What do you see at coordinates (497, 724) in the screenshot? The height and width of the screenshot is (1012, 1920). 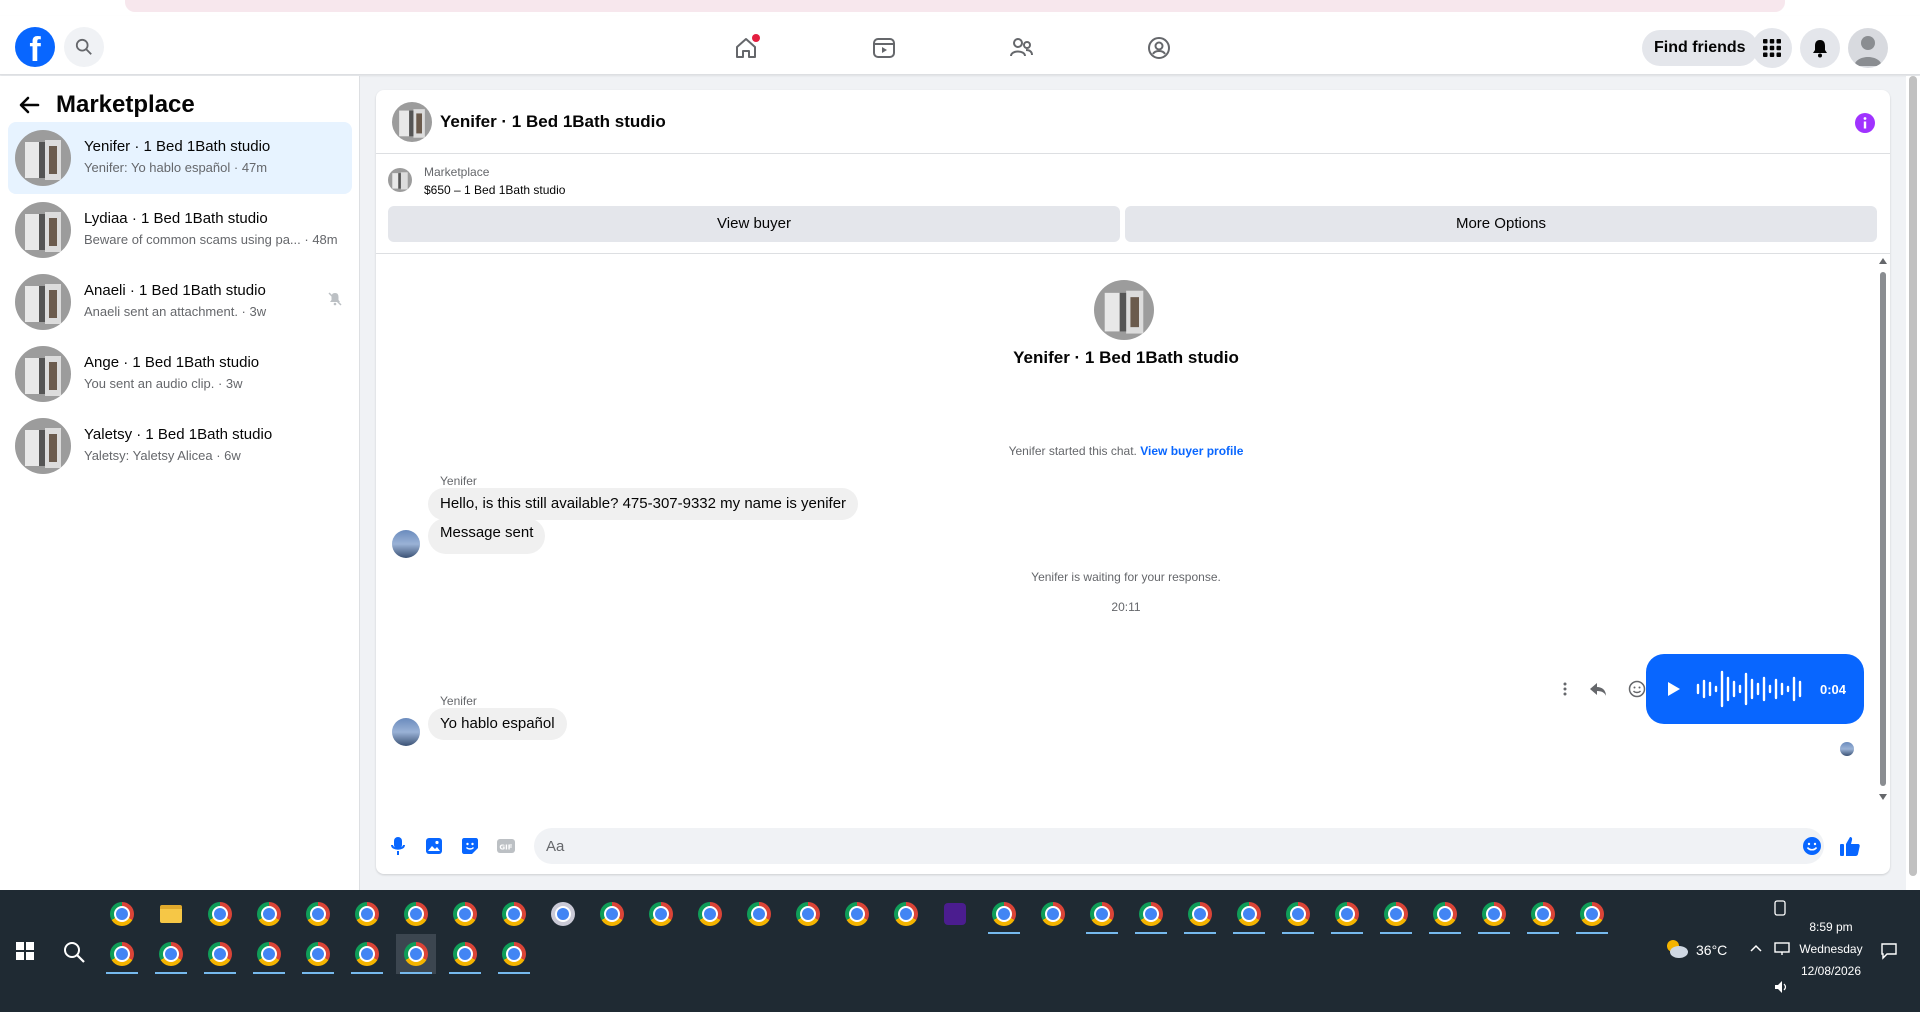 I see `message-bubble: Yo hablo español` at bounding box center [497, 724].